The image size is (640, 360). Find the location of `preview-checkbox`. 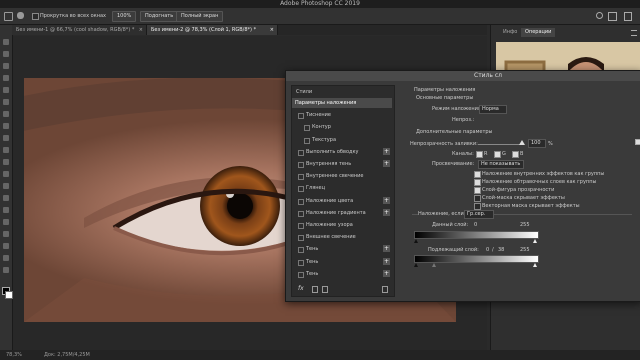

preview-checkbox is located at coordinates (637, 142).